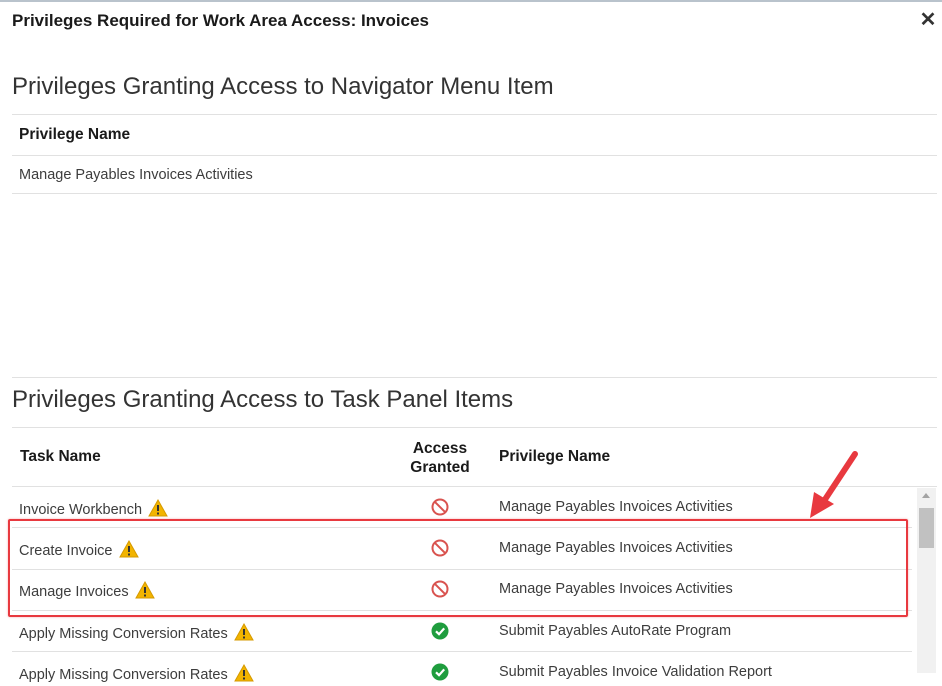  What do you see at coordinates (834, 484) in the screenshot?
I see `red-arrow-annotation-icon` at bounding box center [834, 484].